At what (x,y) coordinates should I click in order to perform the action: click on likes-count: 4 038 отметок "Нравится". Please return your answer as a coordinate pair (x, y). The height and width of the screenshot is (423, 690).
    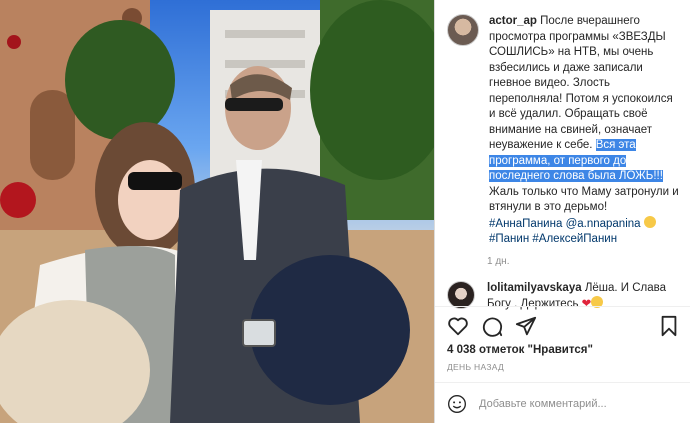
    Looking at the image, I should click on (520, 350).